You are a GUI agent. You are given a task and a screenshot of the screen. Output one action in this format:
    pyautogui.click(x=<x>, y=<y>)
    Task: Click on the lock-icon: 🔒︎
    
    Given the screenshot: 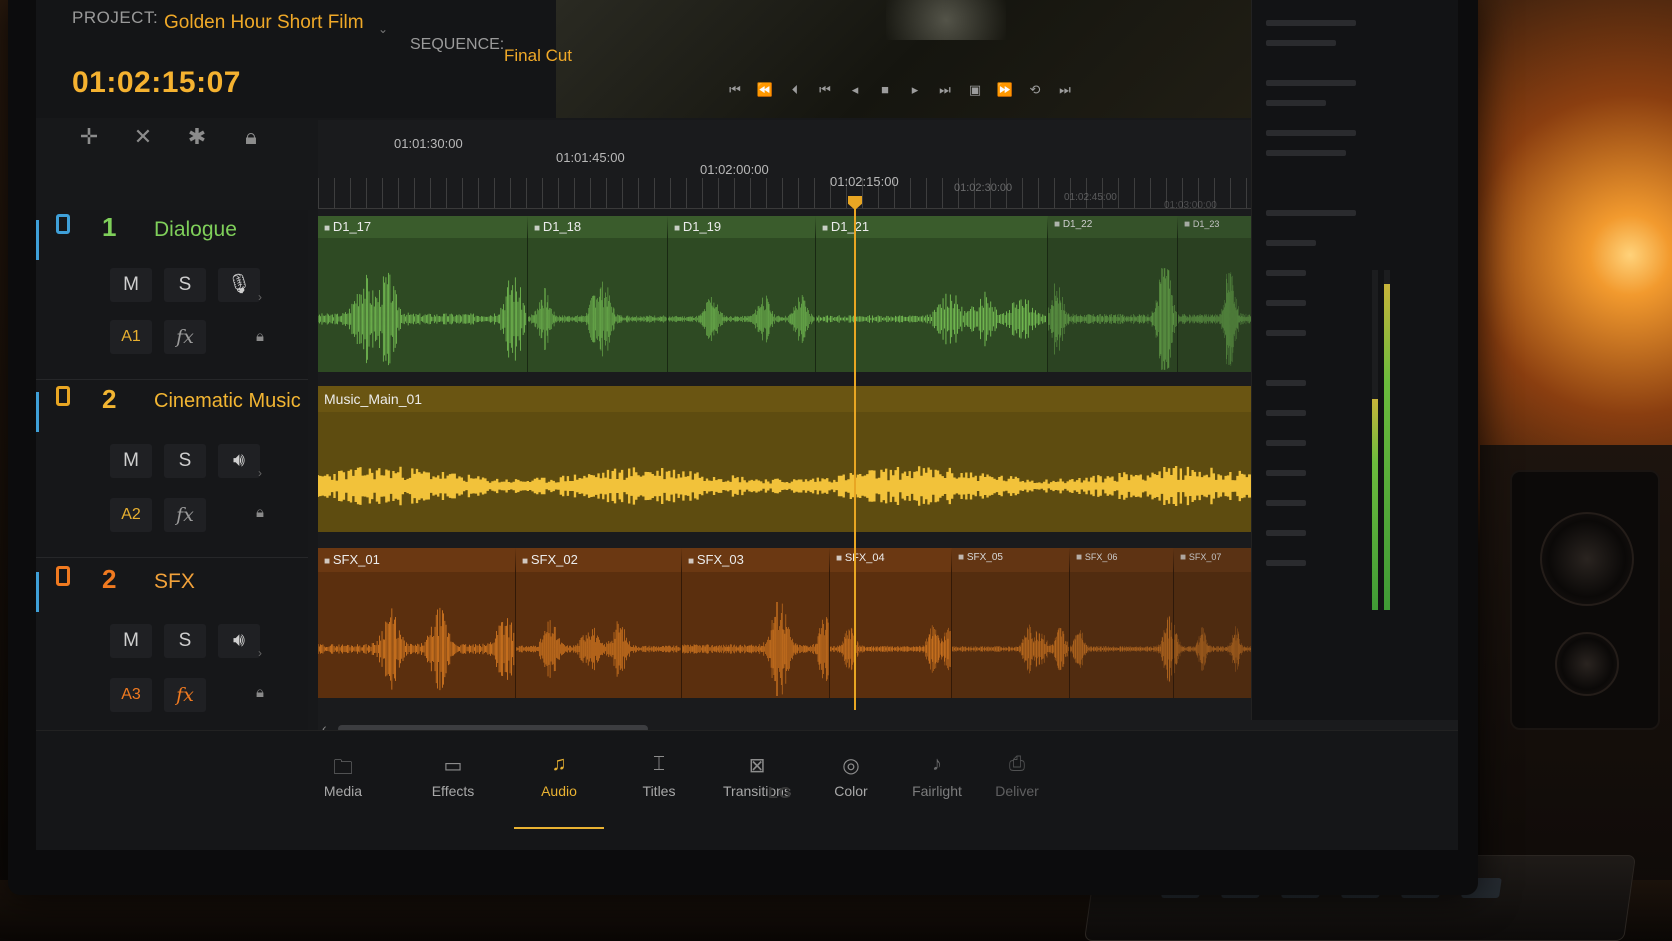 What is the action you would take?
    pyautogui.click(x=251, y=137)
    